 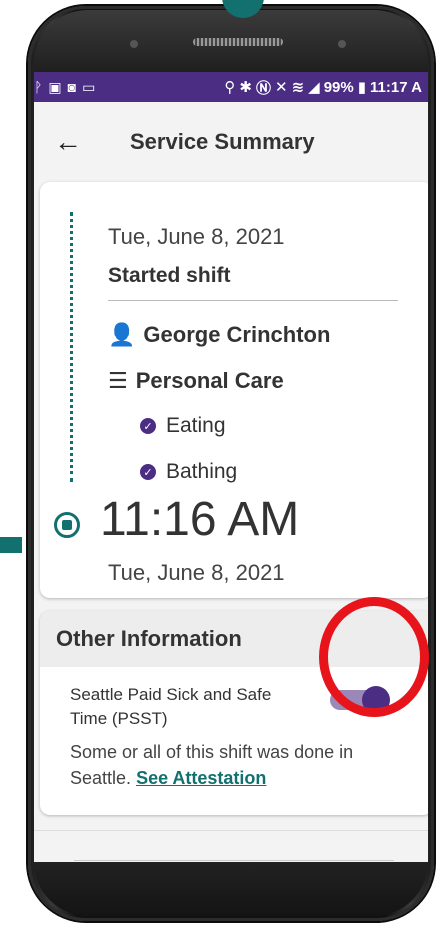 I want to click on wifi-icon: ≋, so click(x=298, y=87).